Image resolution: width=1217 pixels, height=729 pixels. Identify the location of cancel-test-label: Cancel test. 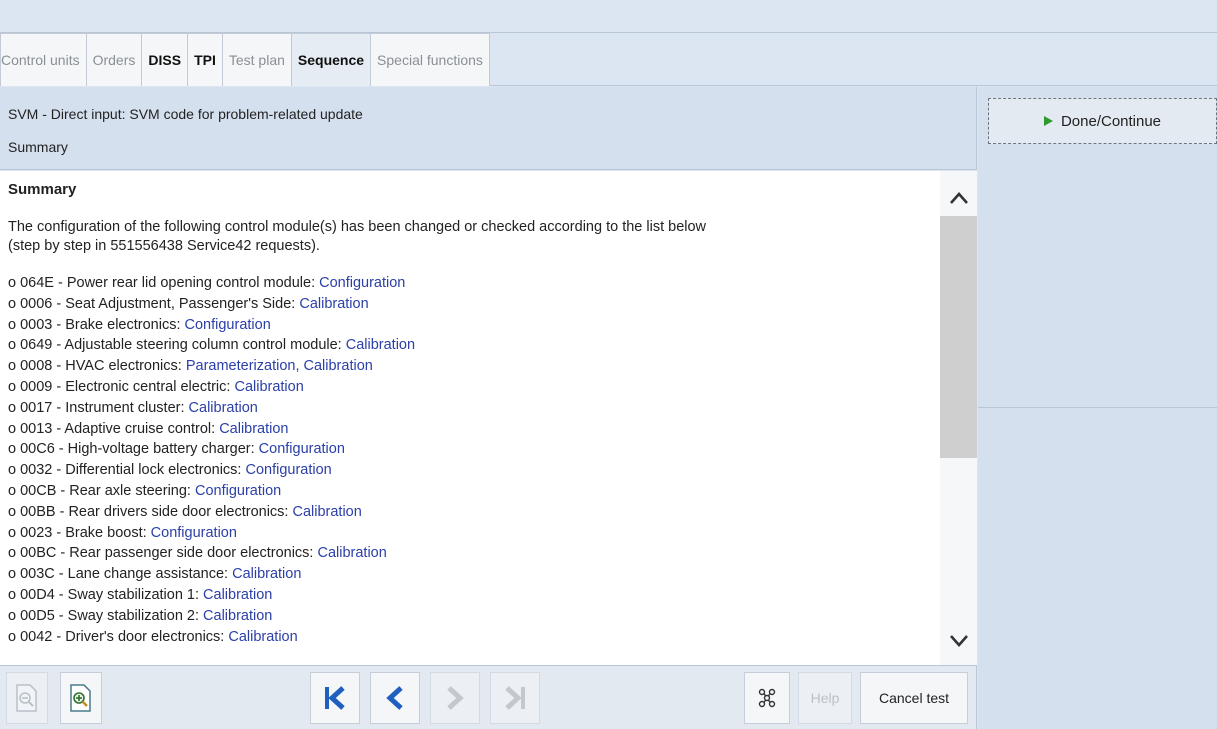
(914, 698).